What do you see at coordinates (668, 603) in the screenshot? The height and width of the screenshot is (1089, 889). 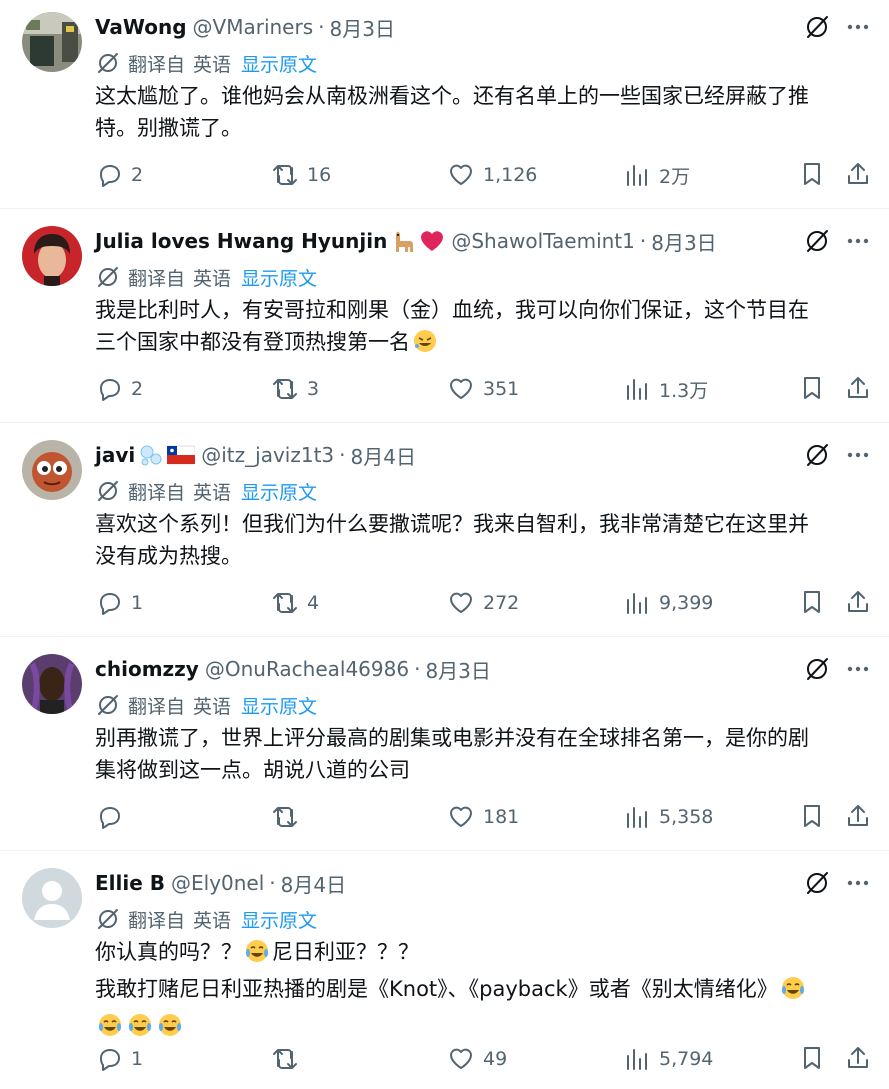 I see `views-button: 9,399` at bounding box center [668, 603].